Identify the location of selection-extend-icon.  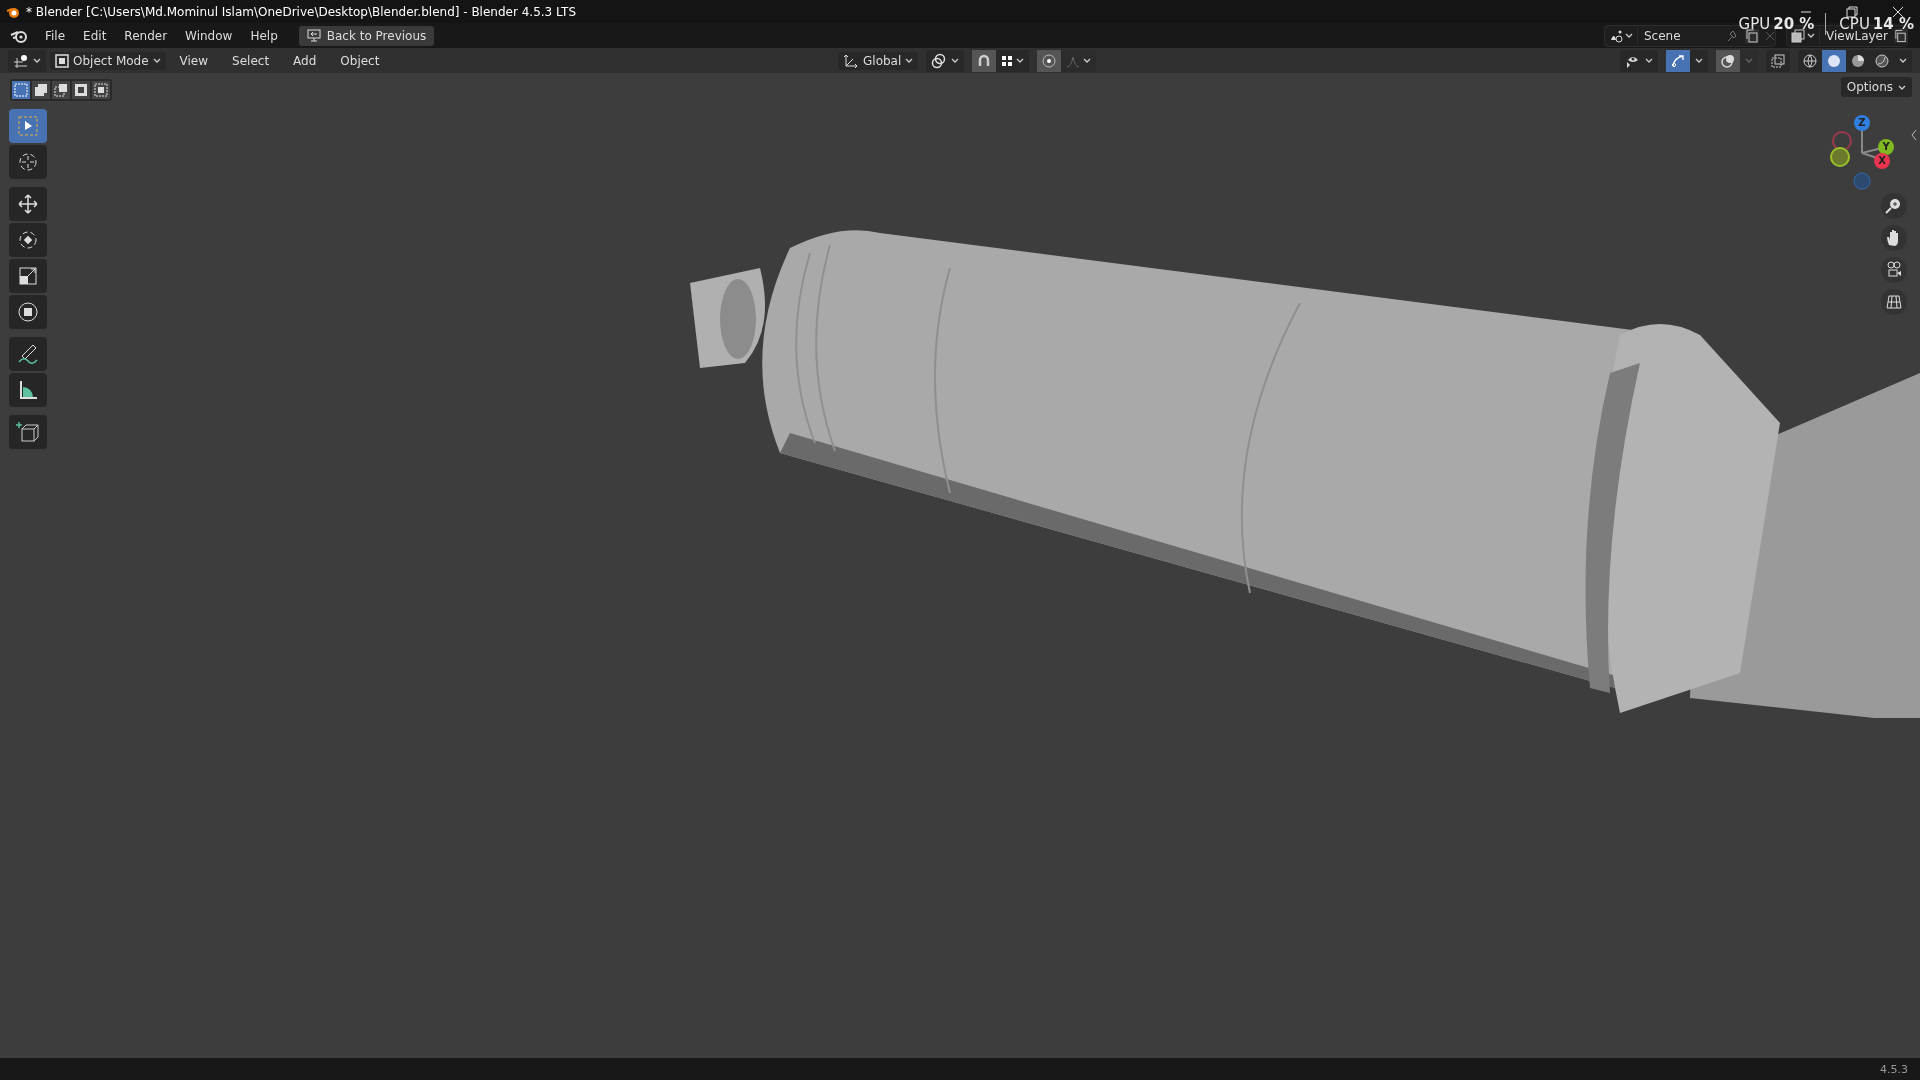
(41, 90).